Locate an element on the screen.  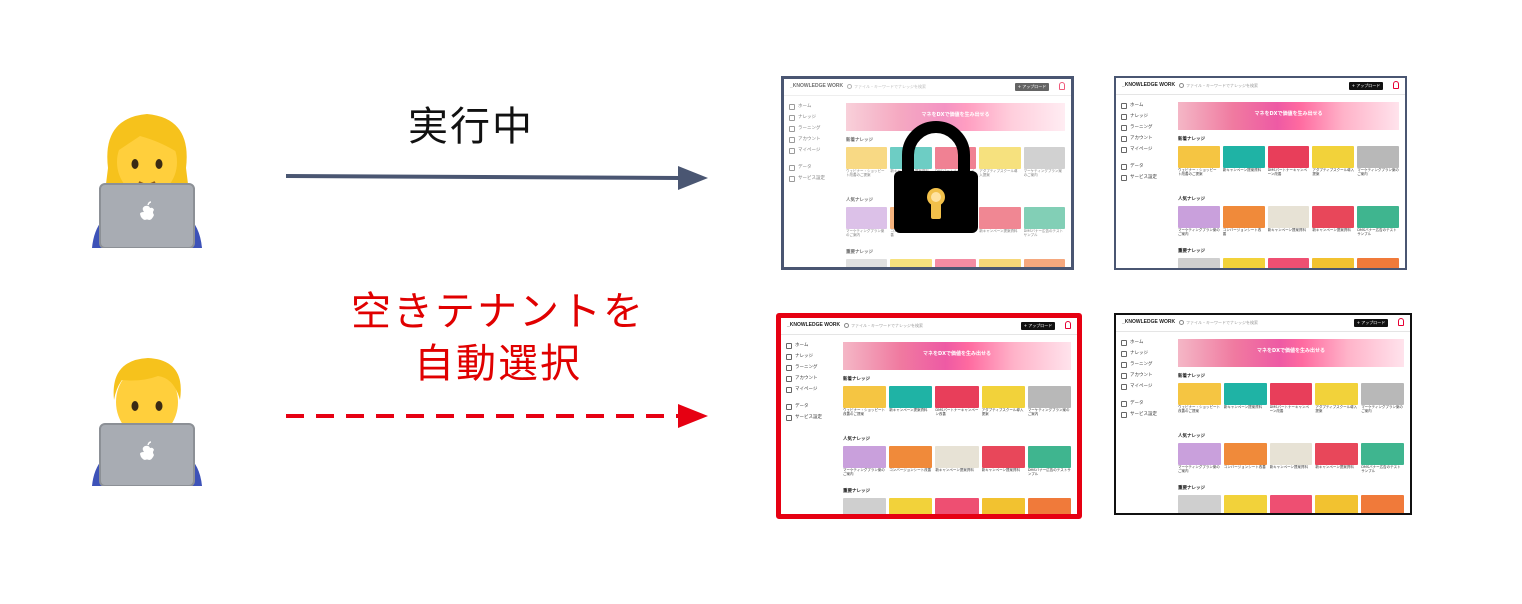
app-sidebar: ホーム ナレッジ ラーニング アカウント マイページデータ サービス設定 is located at coordinates (1146, 378).